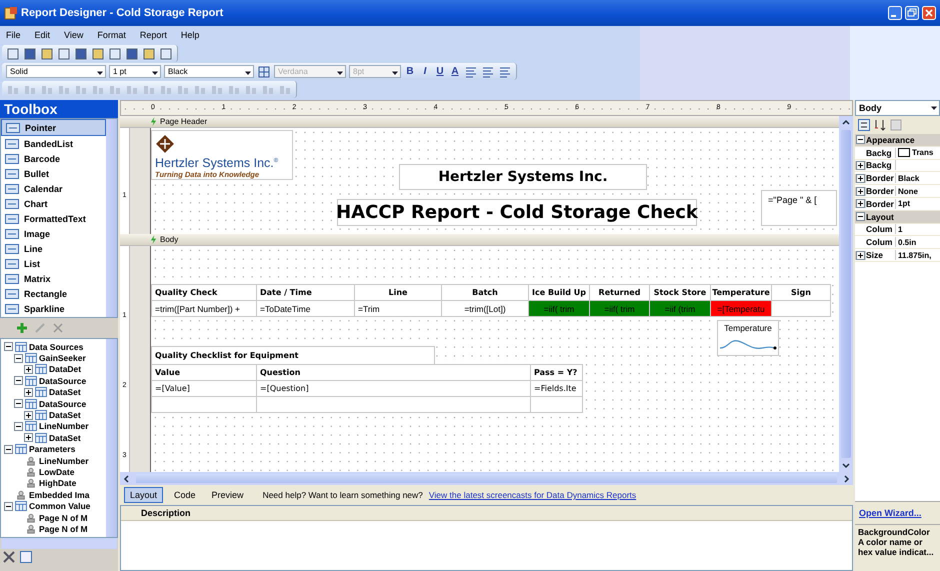 The width and height of the screenshot is (940, 571). I want to click on border-icon, so click(264, 71).